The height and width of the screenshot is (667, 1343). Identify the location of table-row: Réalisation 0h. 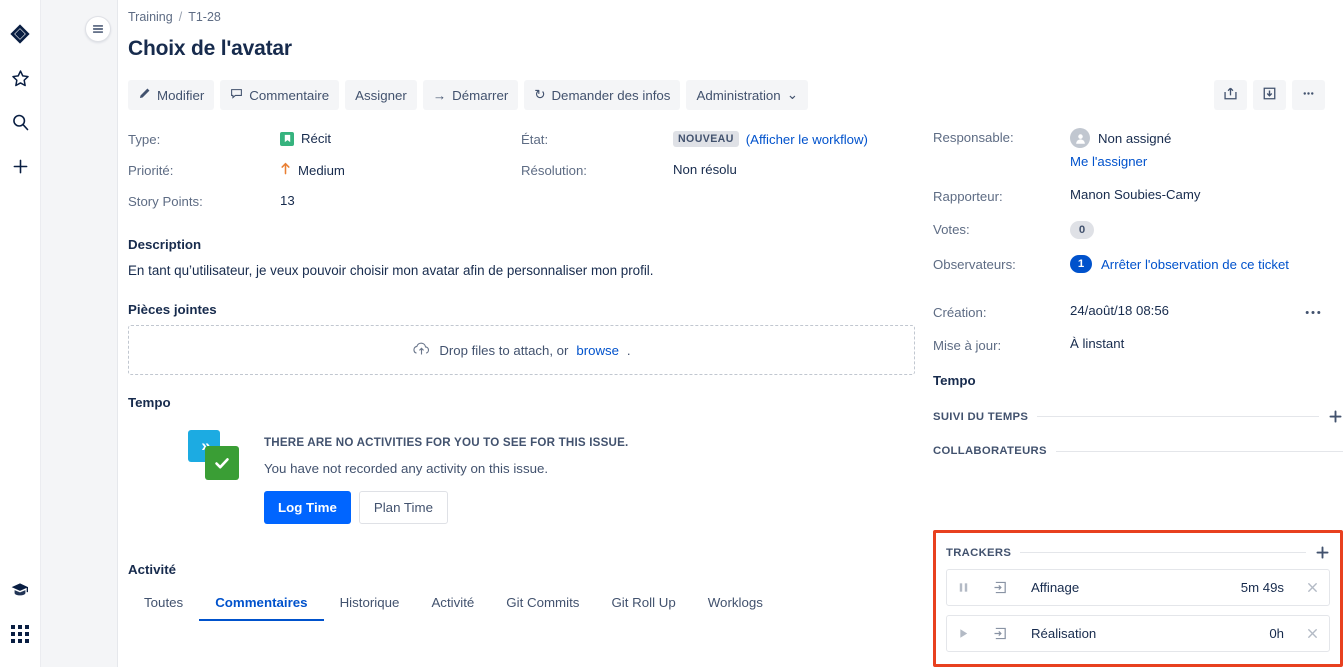
(1138, 633).